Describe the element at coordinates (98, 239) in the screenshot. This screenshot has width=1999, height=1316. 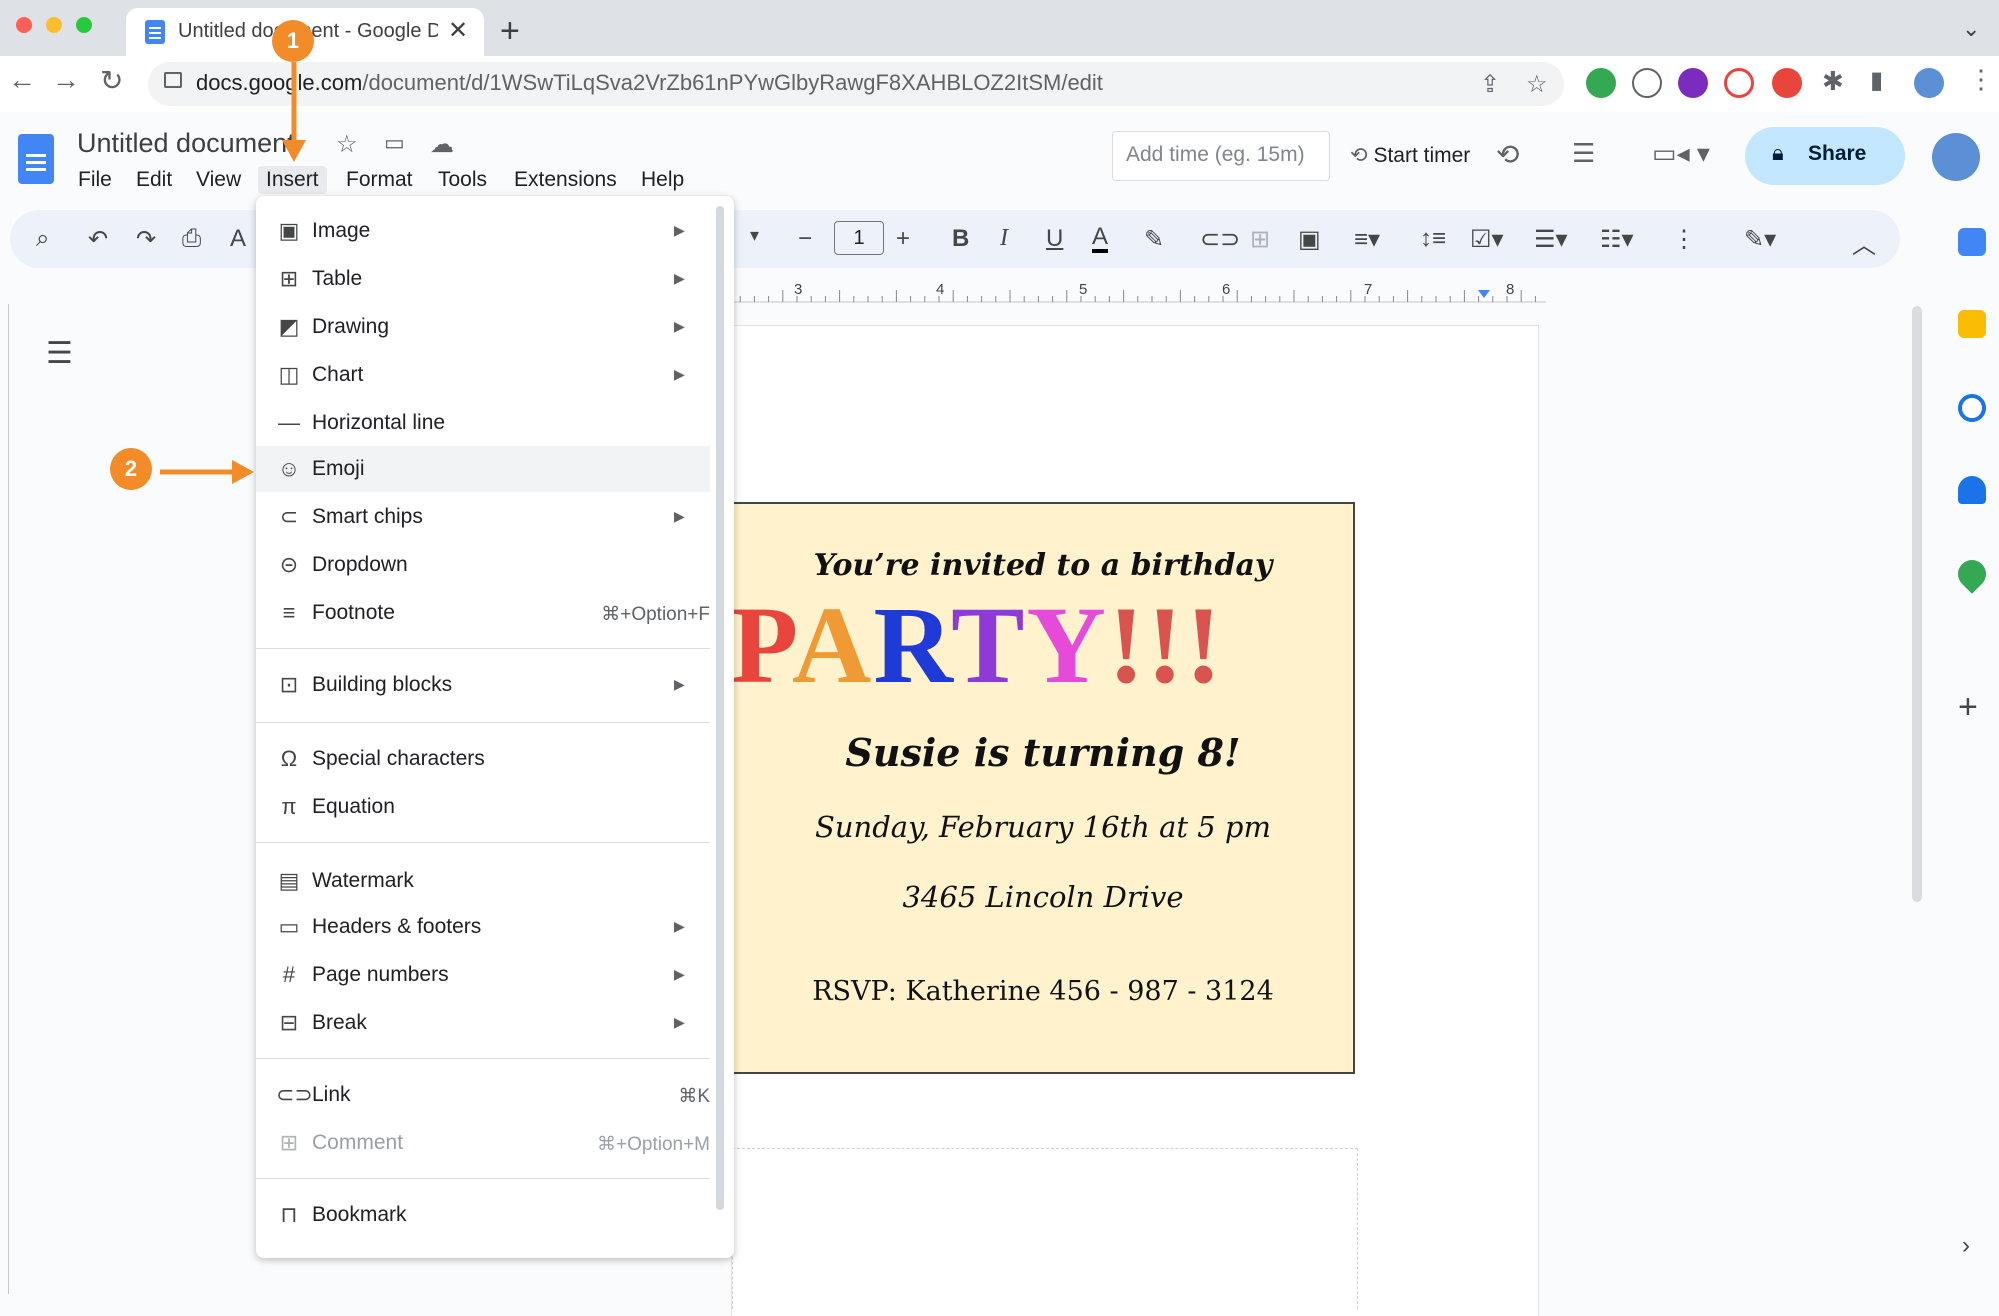
I see `undo-icon: ↶` at that location.